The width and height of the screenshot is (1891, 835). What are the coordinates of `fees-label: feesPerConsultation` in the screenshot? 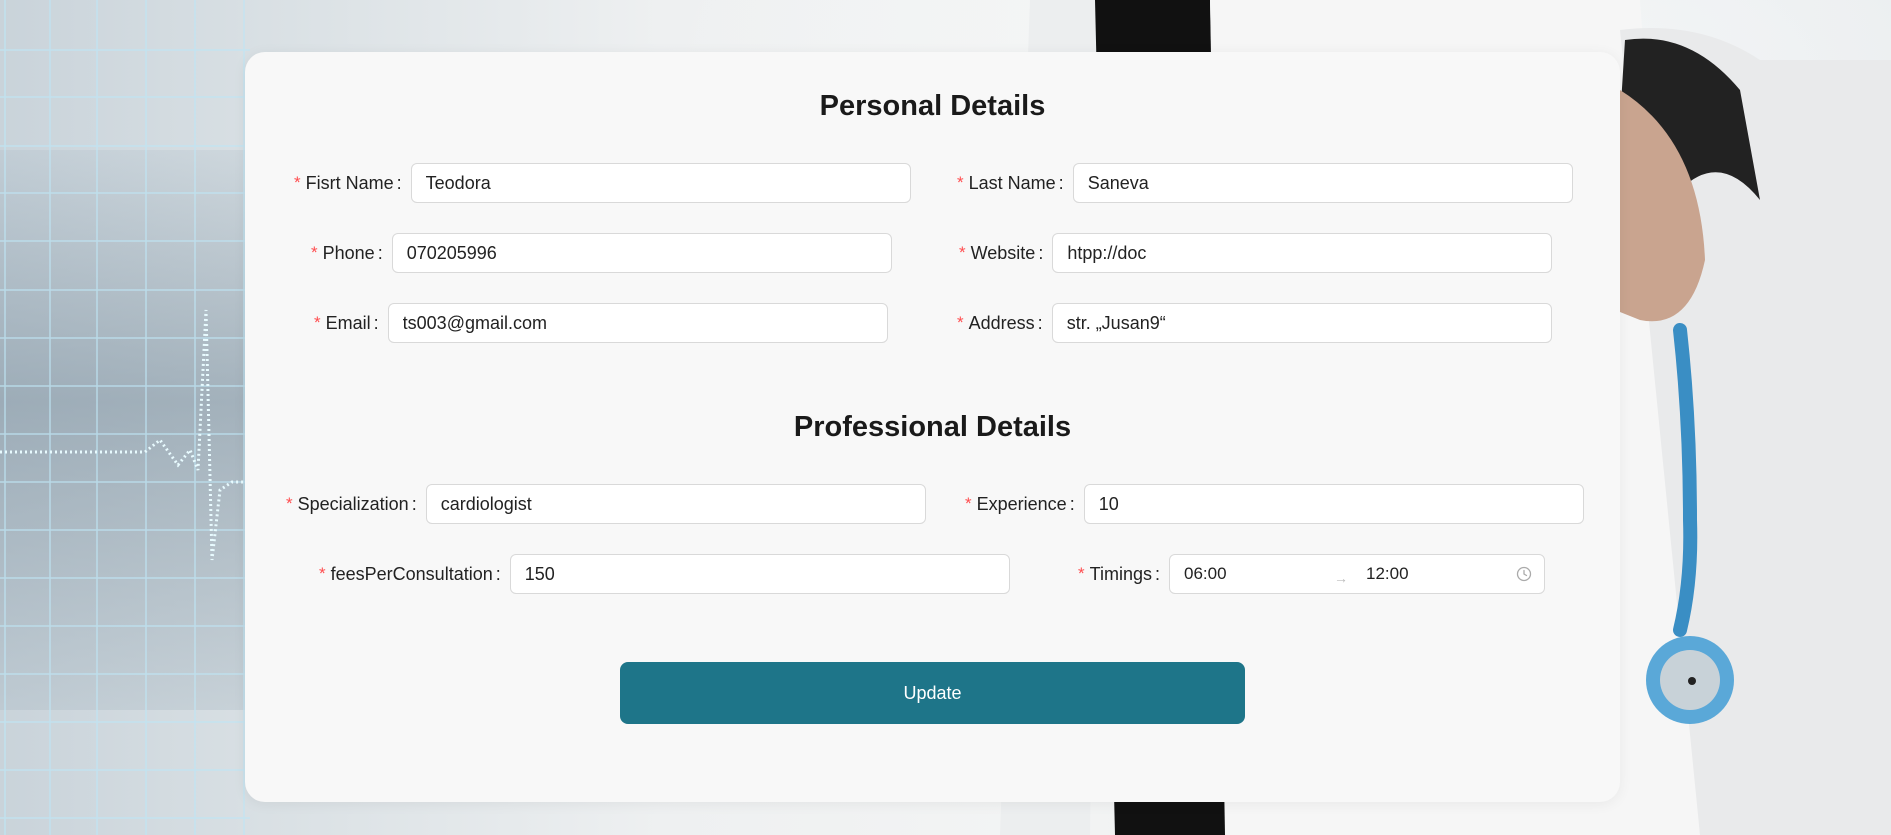 It's located at (411, 573).